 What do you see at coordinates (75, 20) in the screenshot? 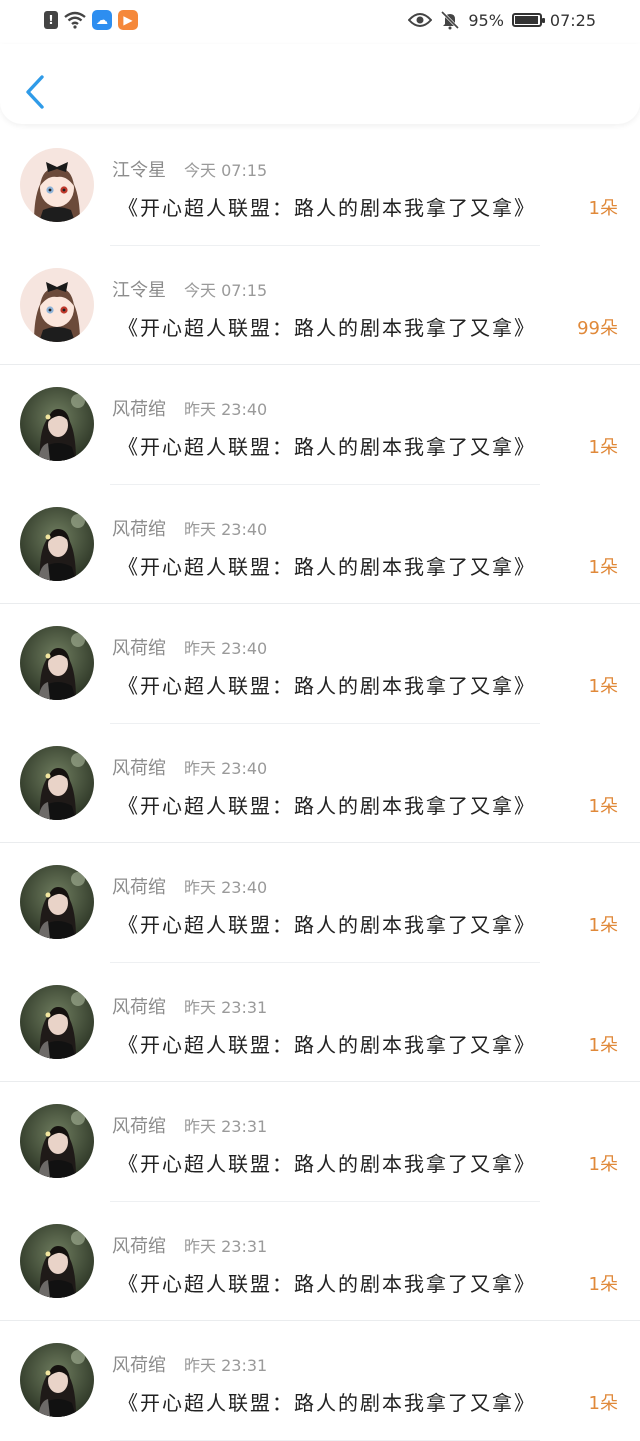
I see `wifi-icon` at bounding box center [75, 20].